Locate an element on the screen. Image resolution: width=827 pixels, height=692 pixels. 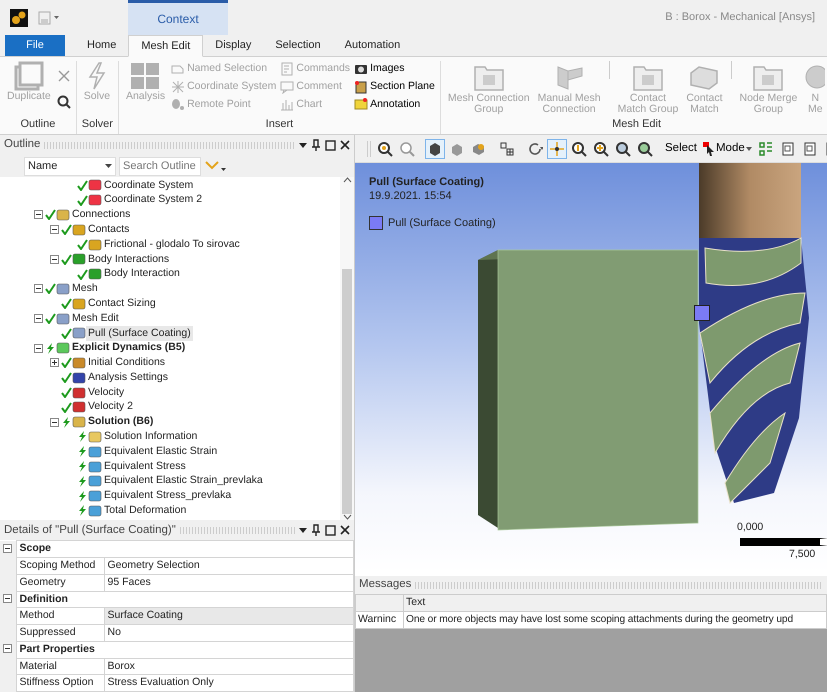
chevron-icon is located at coordinates (215, 166).